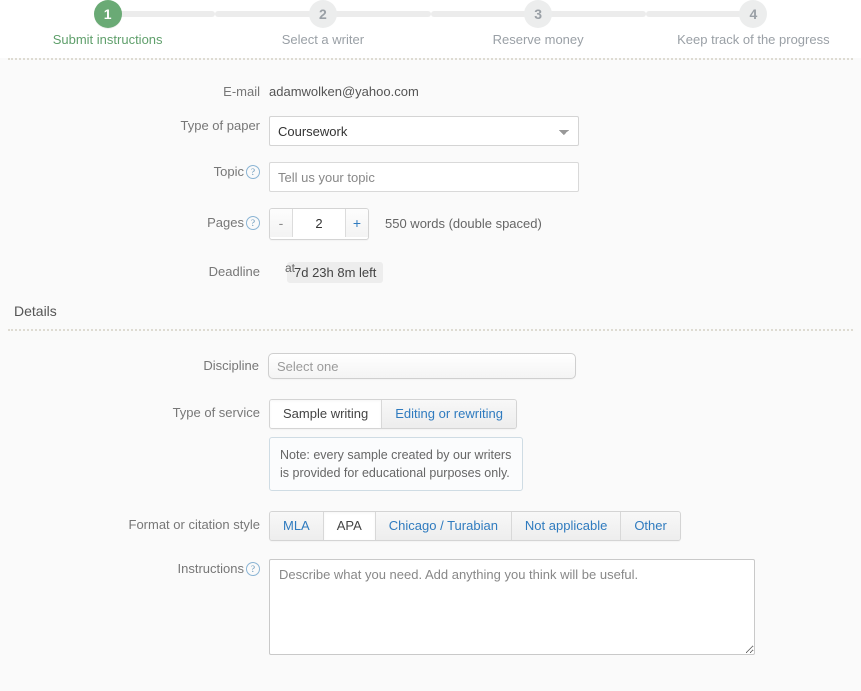 This screenshot has height=691, width=861. What do you see at coordinates (220, 125) in the screenshot?
I see `type-of-paper-label: Type of paper` at bounding box center [220, 125].